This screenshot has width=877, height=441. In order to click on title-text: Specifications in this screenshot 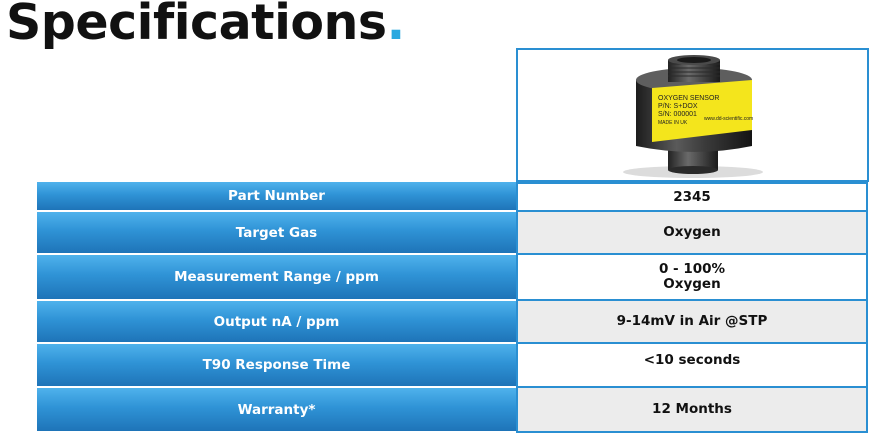, I will do `click(196, 25)`.